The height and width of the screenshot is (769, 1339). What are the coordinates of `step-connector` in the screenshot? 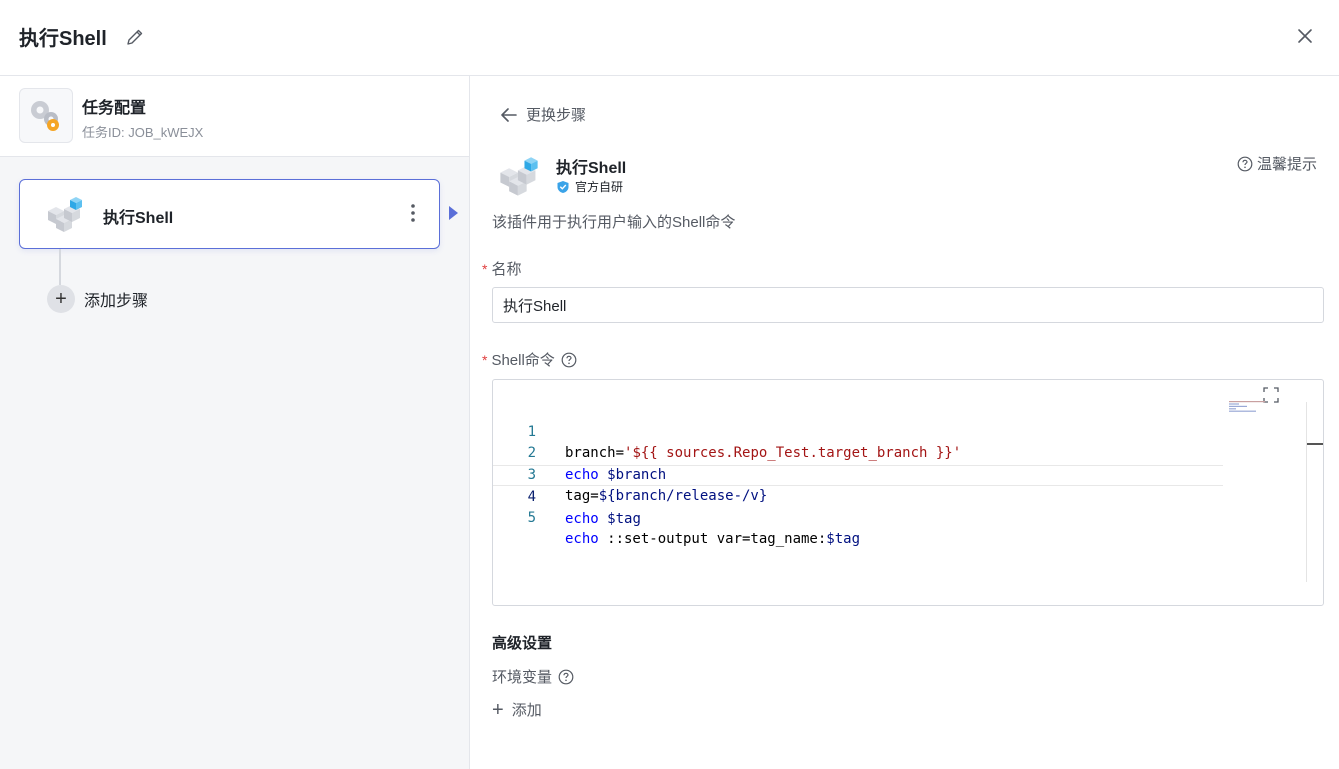 It's located at (60, 267).